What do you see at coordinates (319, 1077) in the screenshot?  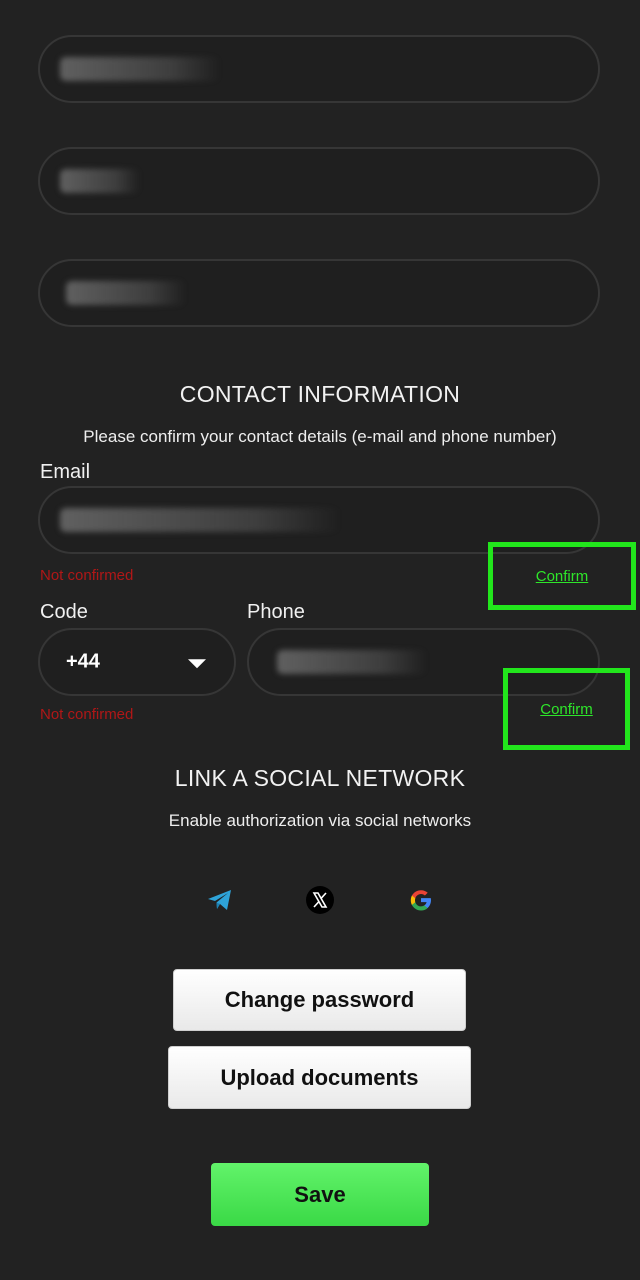 I see `upload-documents-button: Upload documents` at bounding box center [319, 1077].